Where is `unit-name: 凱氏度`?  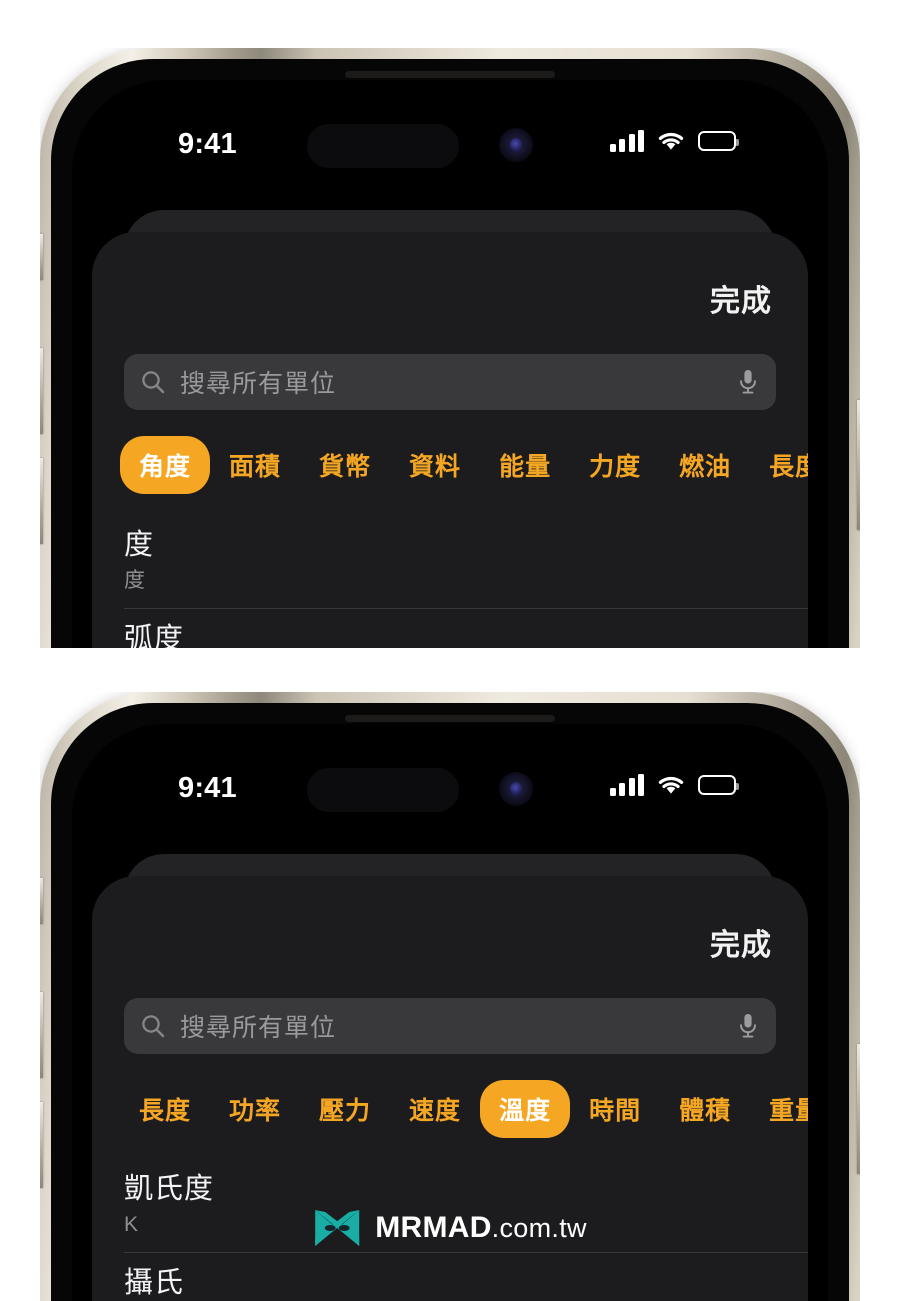 unit-name: 凱氏度 is located at coordinates (169, 1189).